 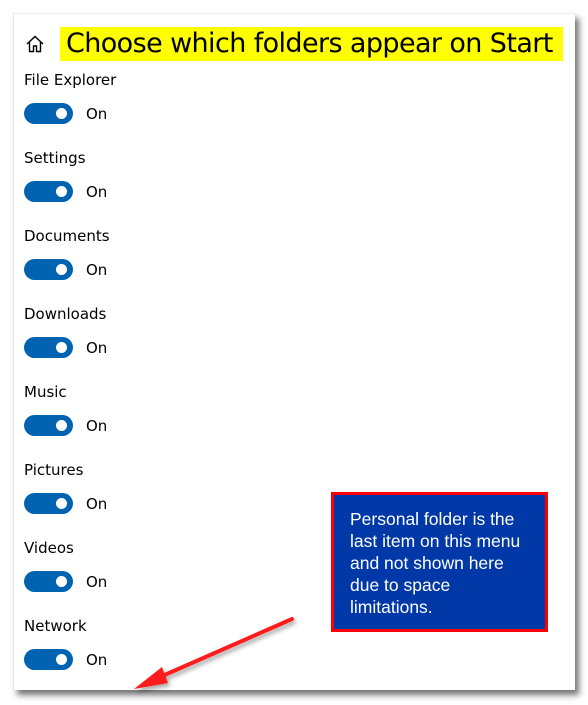 I want to click on network-toggle, so click(x=48, y=659).